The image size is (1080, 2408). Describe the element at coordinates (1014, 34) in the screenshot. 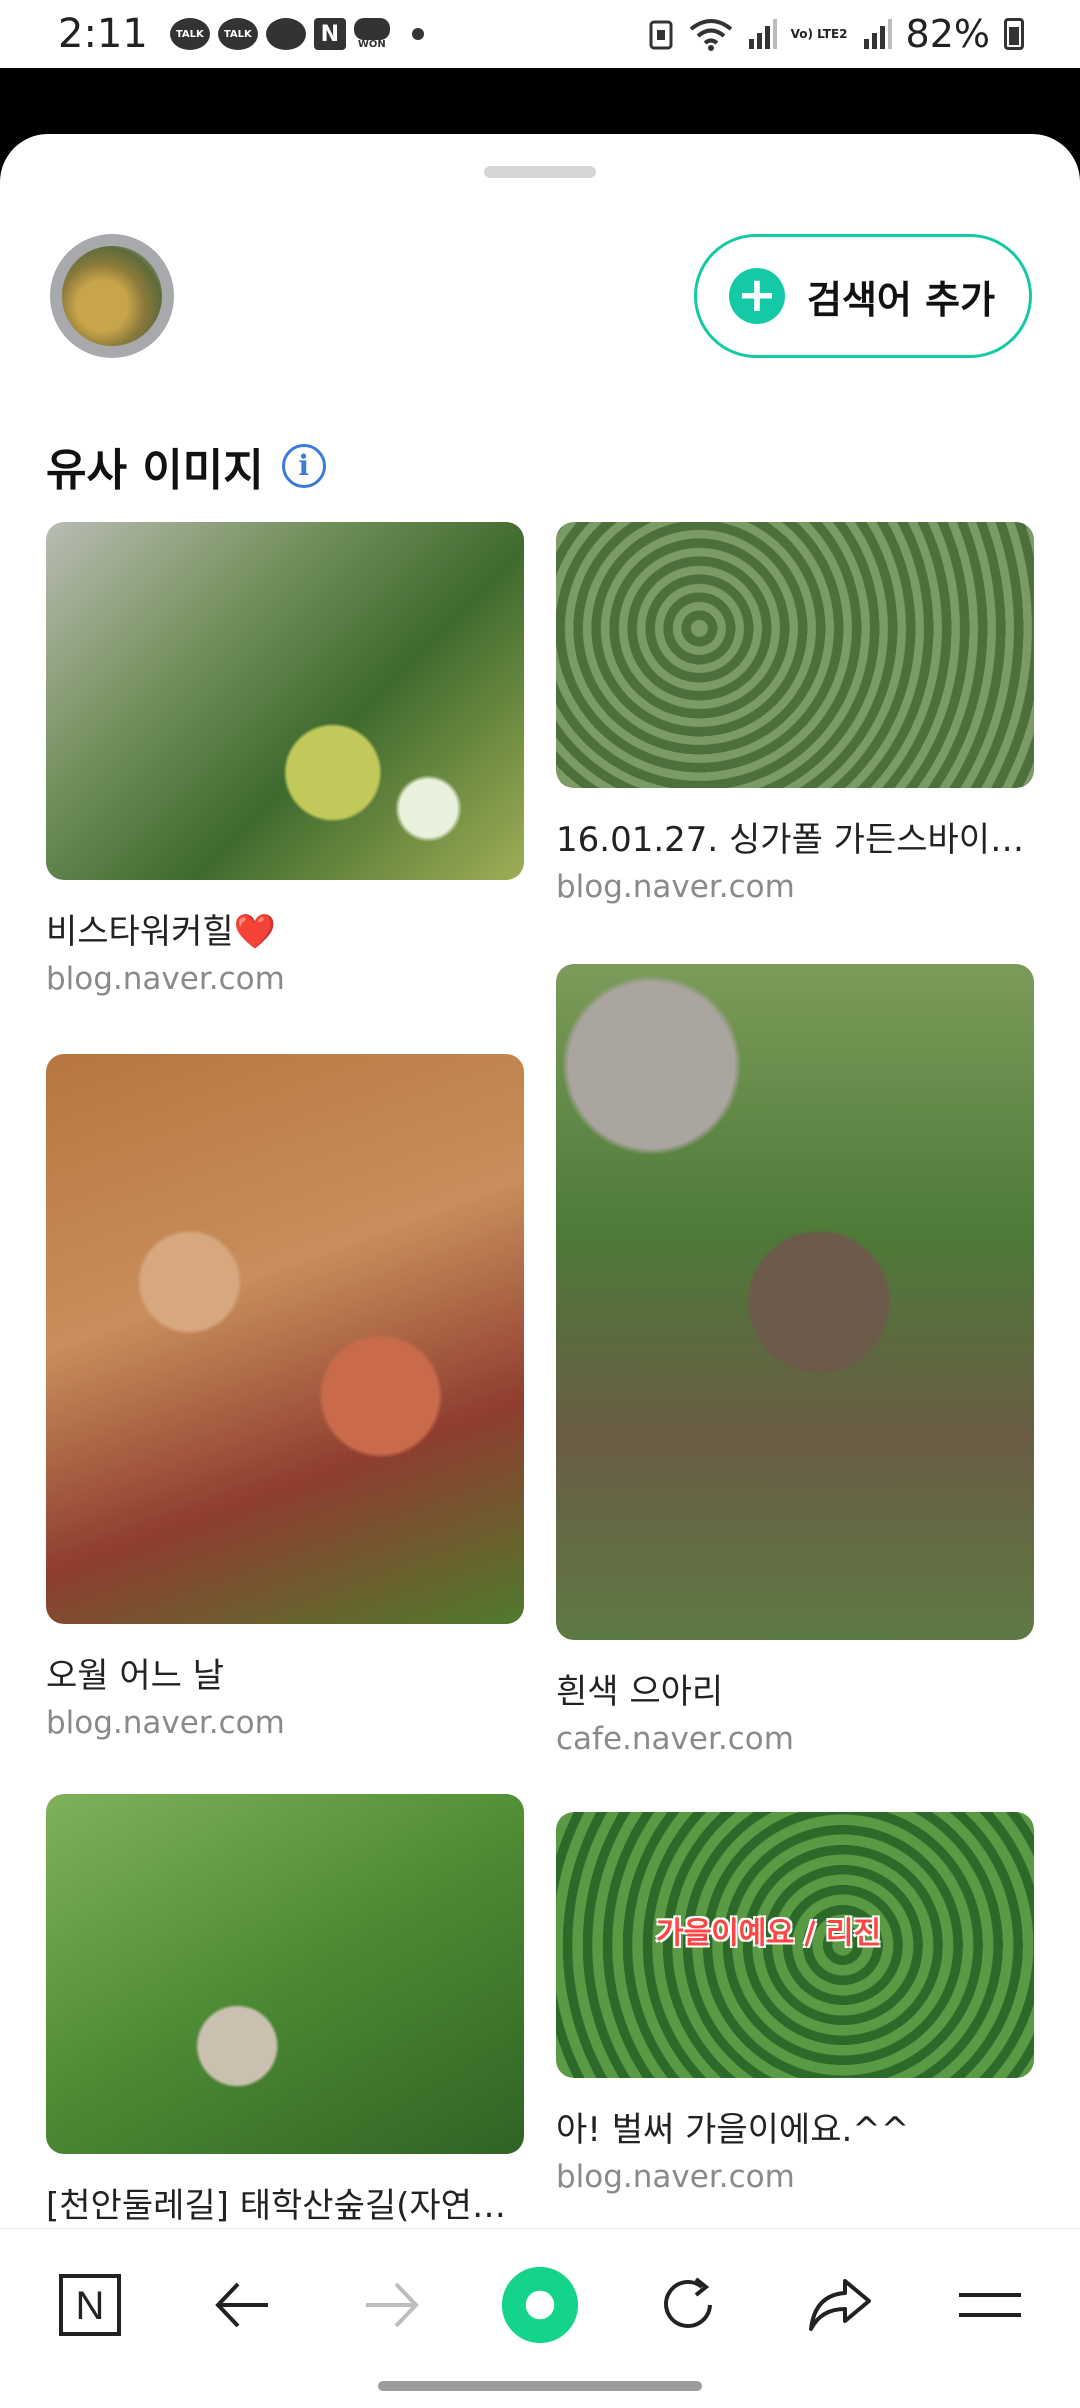

I see `battery-icon` at that location.